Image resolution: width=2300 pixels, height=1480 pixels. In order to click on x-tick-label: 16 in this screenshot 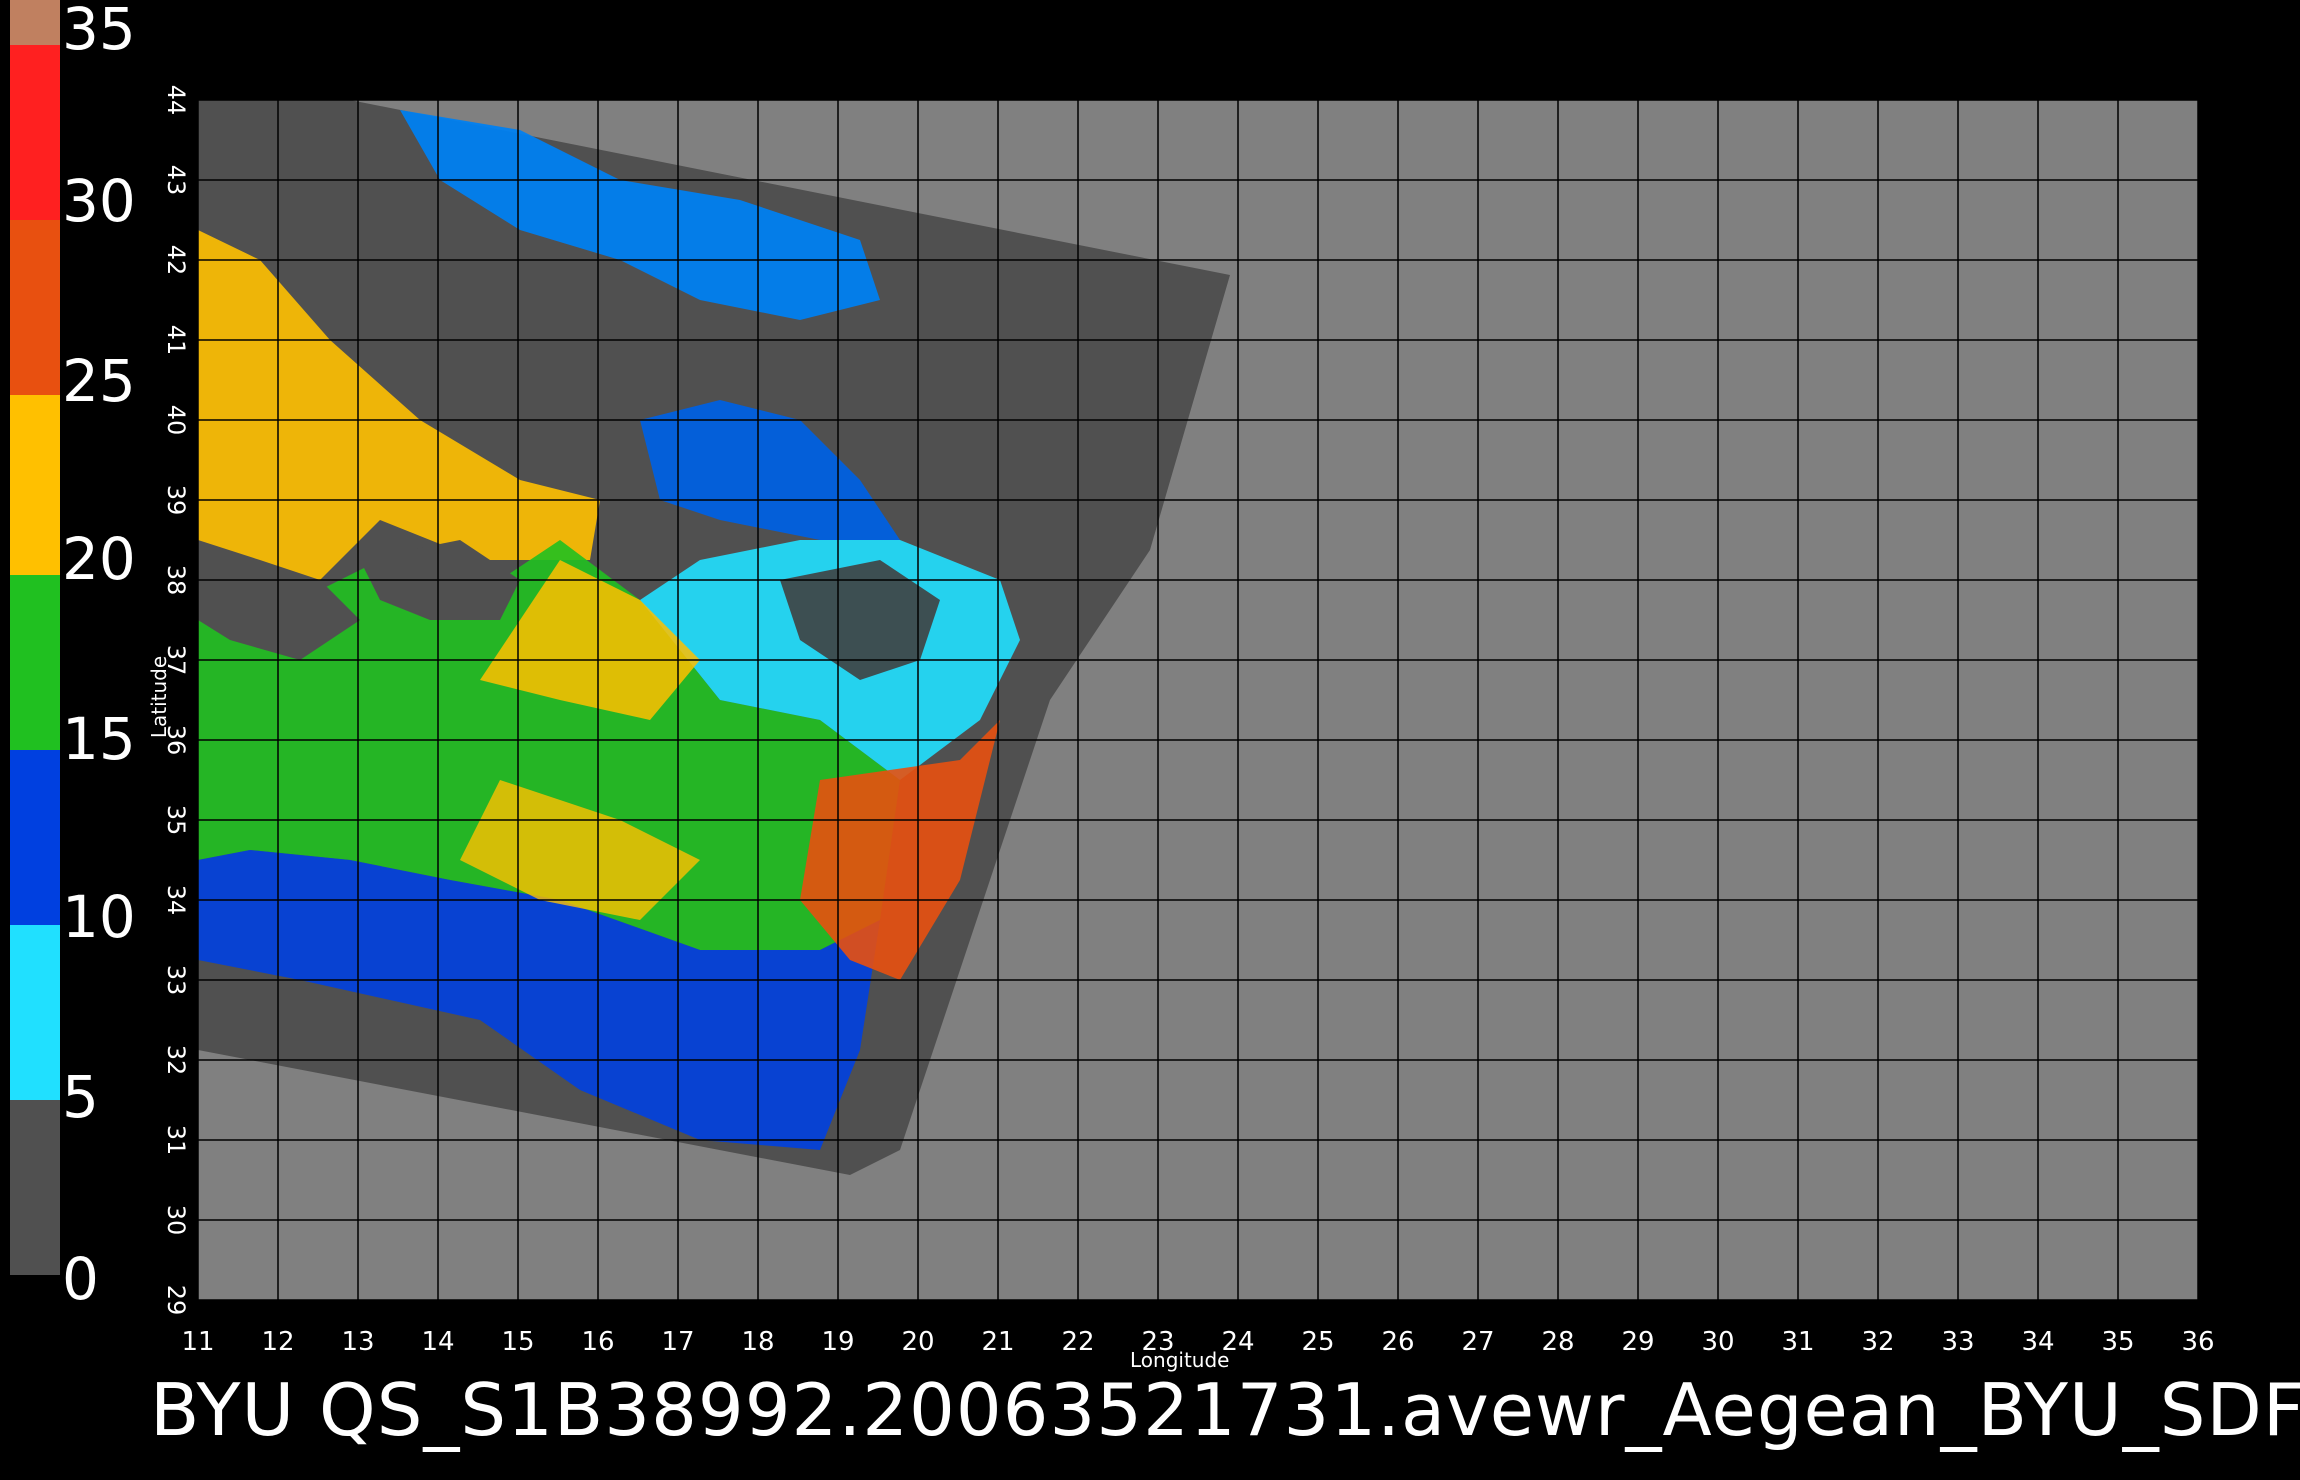, I will do `click(597, 1342)`.